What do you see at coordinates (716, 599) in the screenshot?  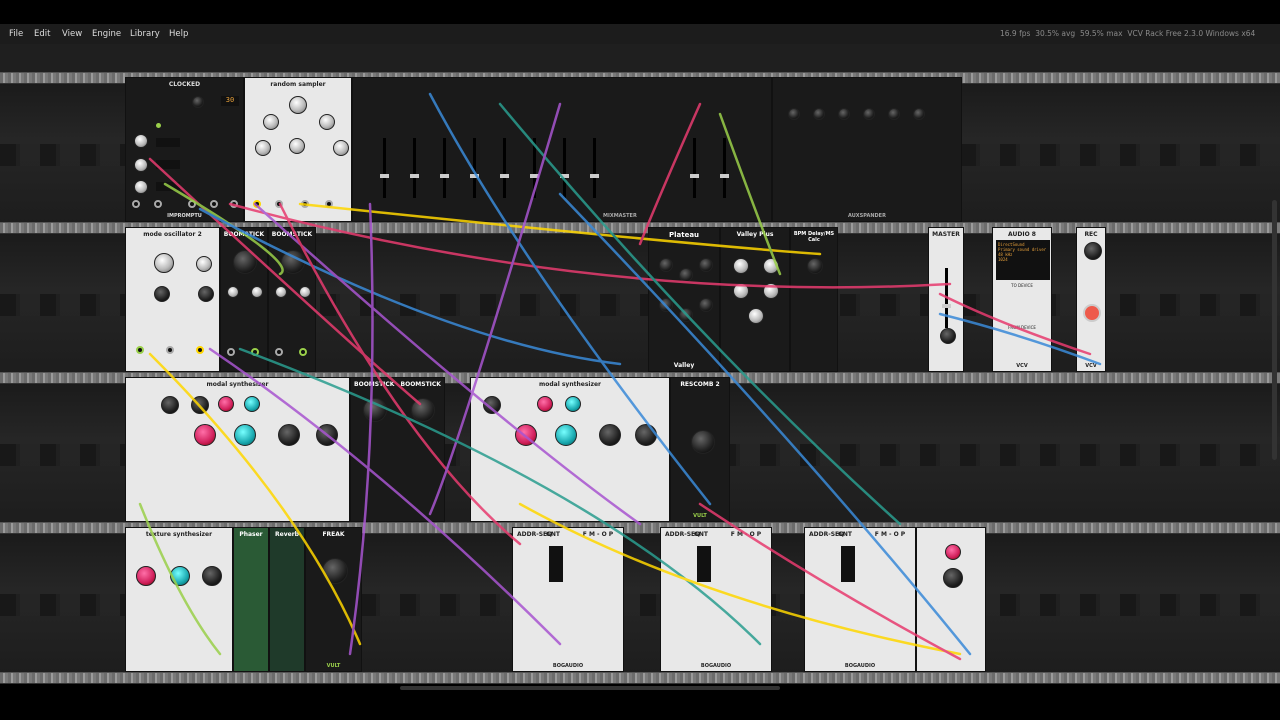 I see `addr-seq-2-module: ADDR-SEQ GNT F M - O P BOGAUDIO` at bounding box center [716, 599].